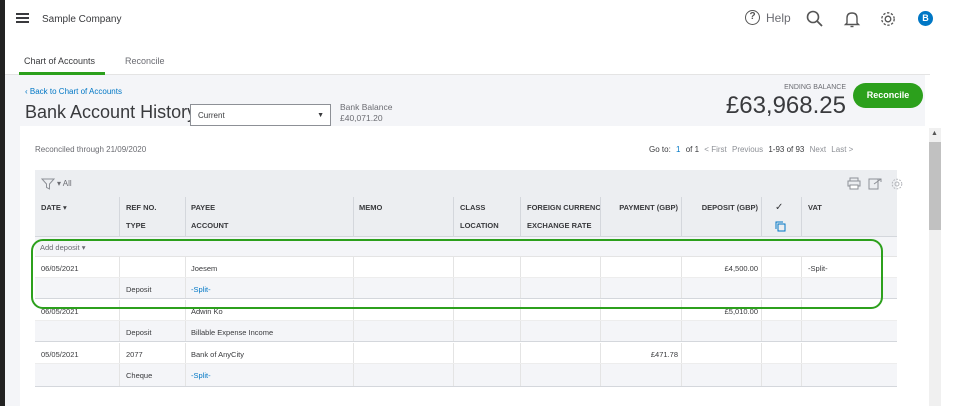 The width and height of the screenshot is (956, 406). What do you see at coordinates (67, 183) in the screenshot?
I see `filter-label: All` at bounding box center [67, 183].